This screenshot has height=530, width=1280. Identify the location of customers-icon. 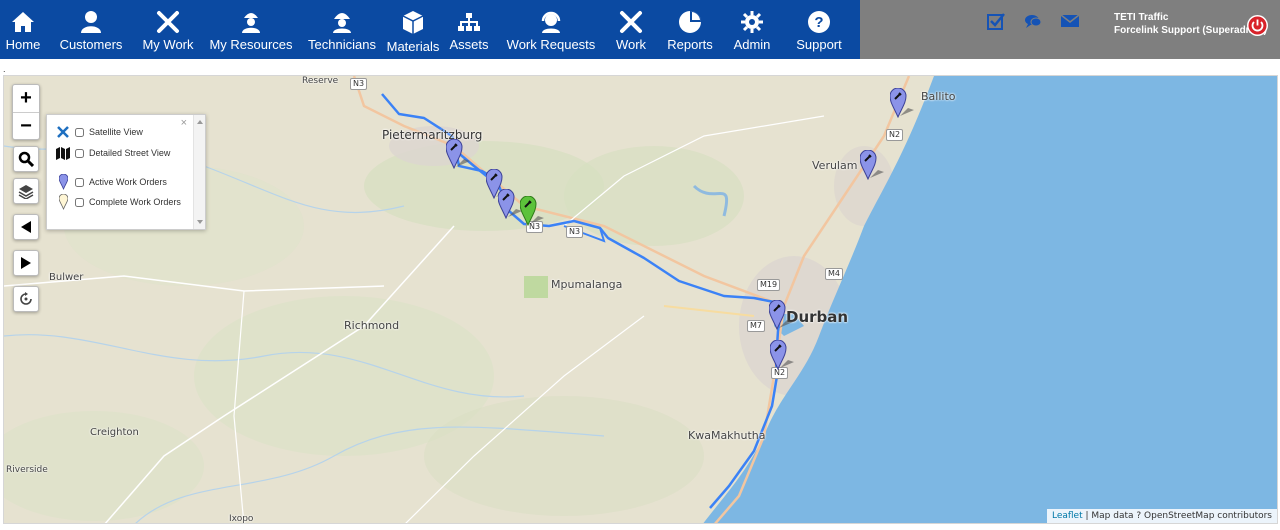
(91, 22).